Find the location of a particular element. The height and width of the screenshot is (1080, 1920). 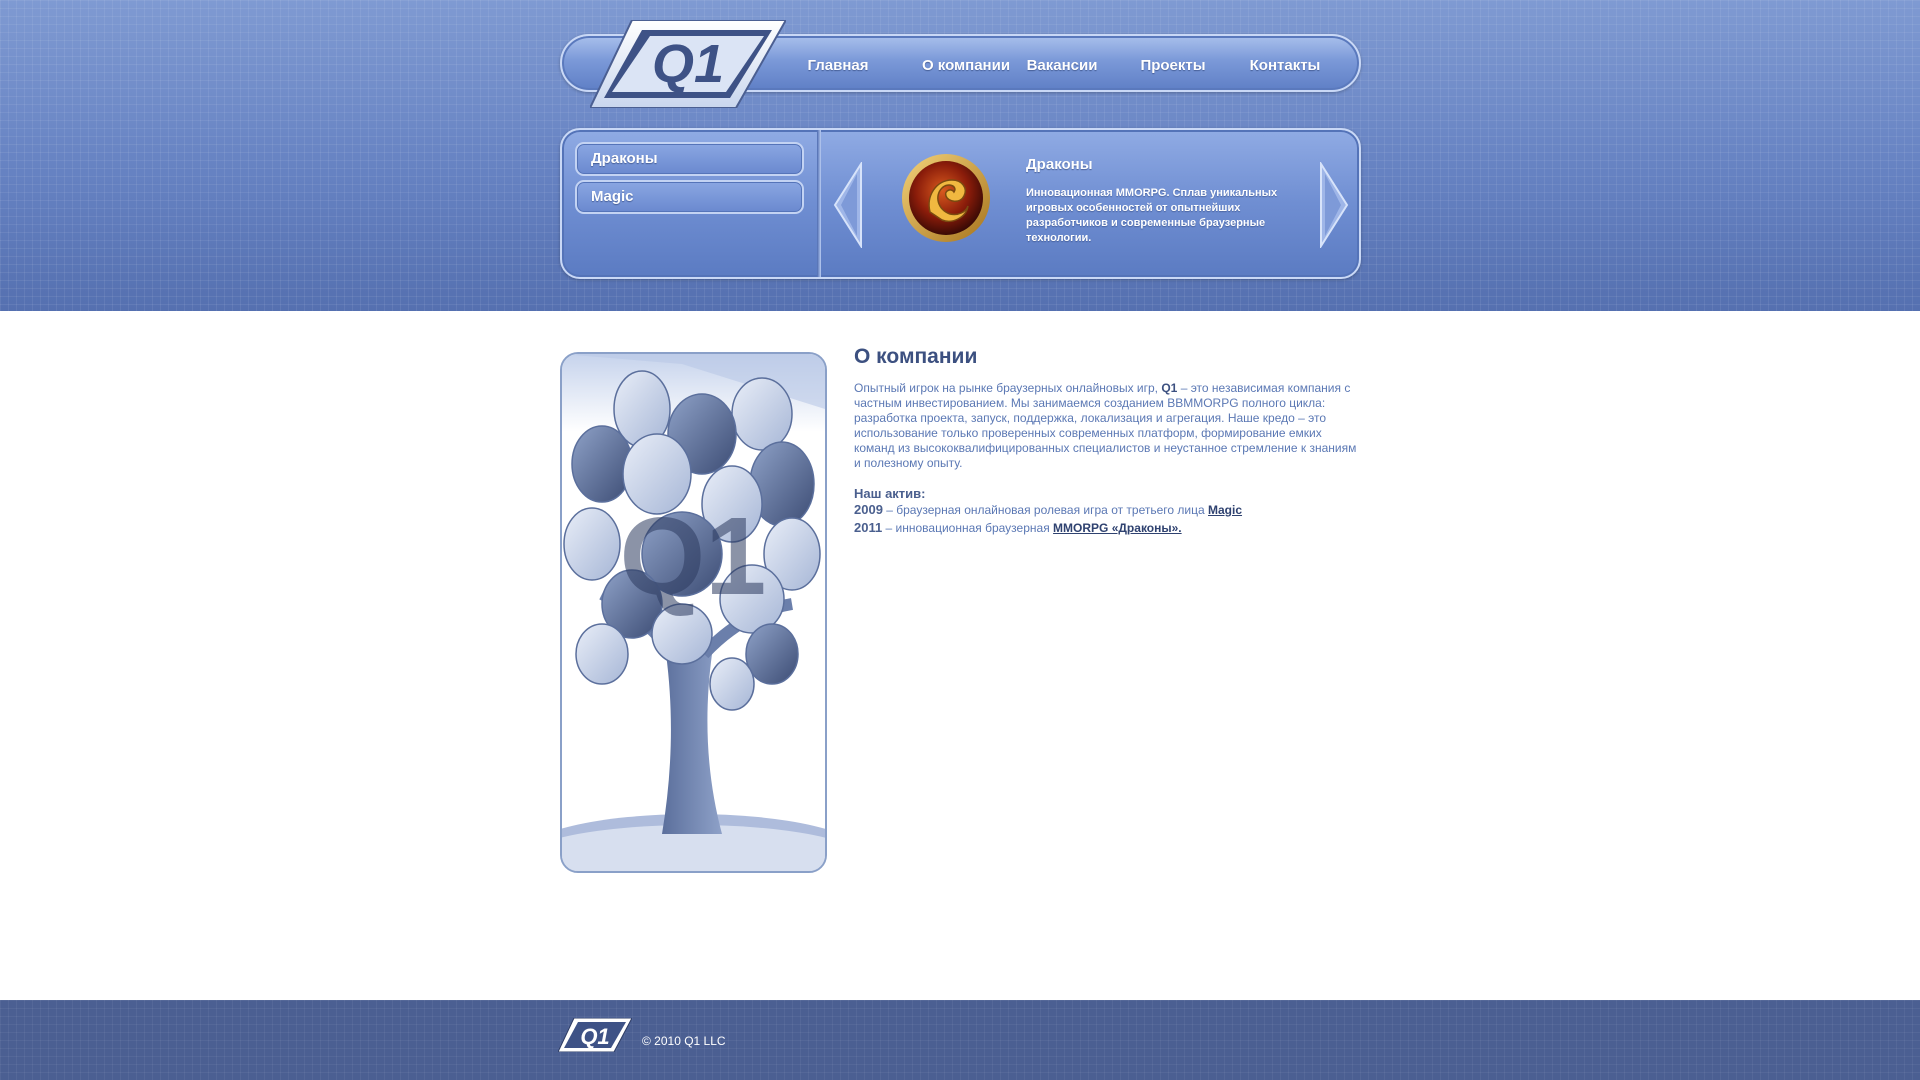

assets-heading: Наш актив: is located at coordinates (890, 493).